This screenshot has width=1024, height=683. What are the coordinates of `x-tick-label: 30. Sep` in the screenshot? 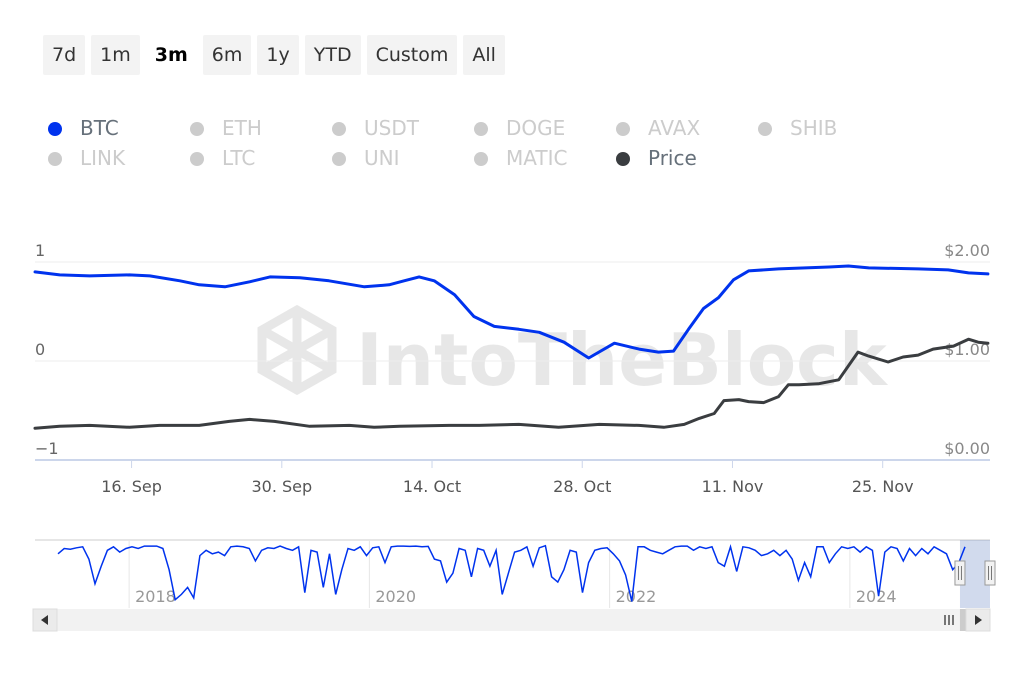 It's located at (281, 486).